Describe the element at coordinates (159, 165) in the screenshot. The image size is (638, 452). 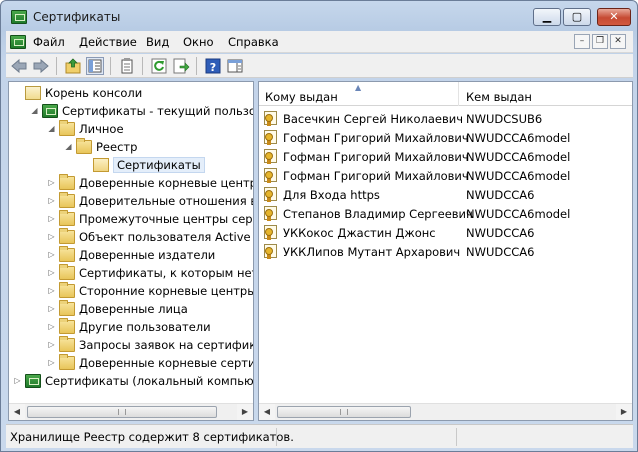
I see `tree-item-label: Сертификаты` at that location.